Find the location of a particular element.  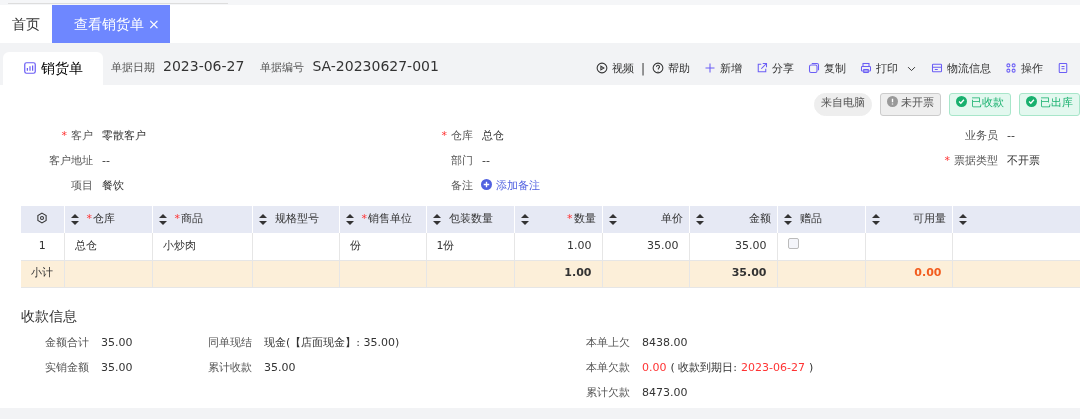

table-cell: 小炒肉 is located at coordinates (202, 246).